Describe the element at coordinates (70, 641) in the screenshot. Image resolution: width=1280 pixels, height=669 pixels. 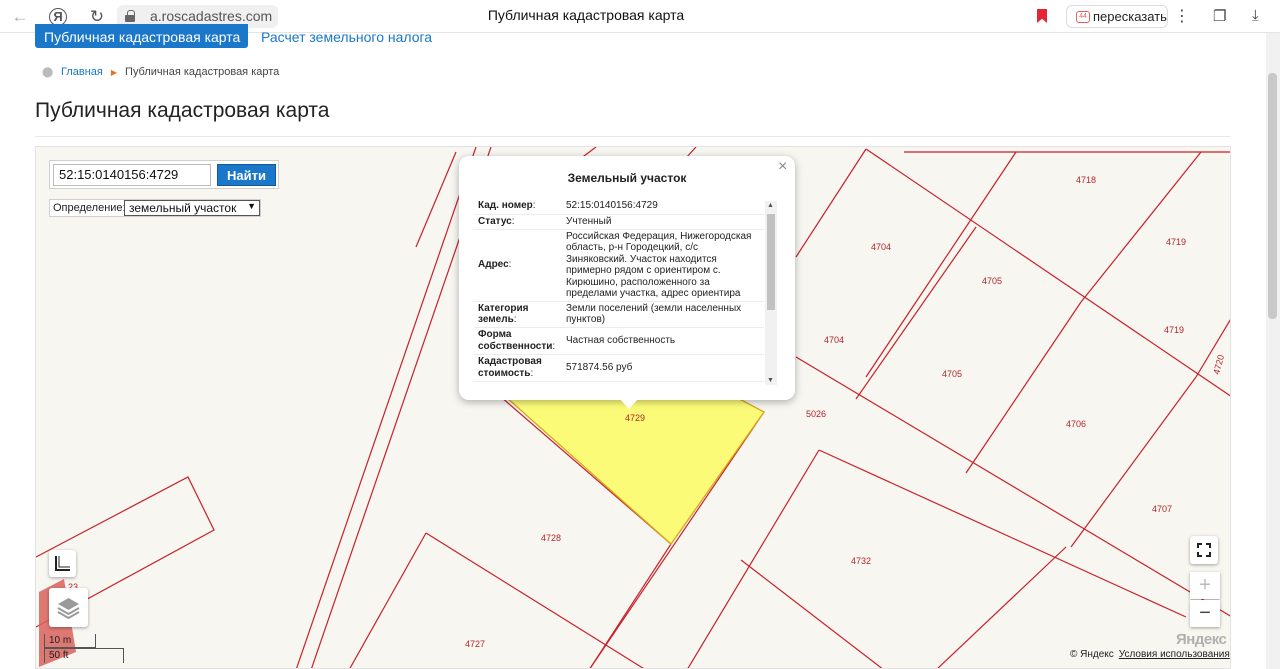
I see `scale-meters: 10 m` at that location.